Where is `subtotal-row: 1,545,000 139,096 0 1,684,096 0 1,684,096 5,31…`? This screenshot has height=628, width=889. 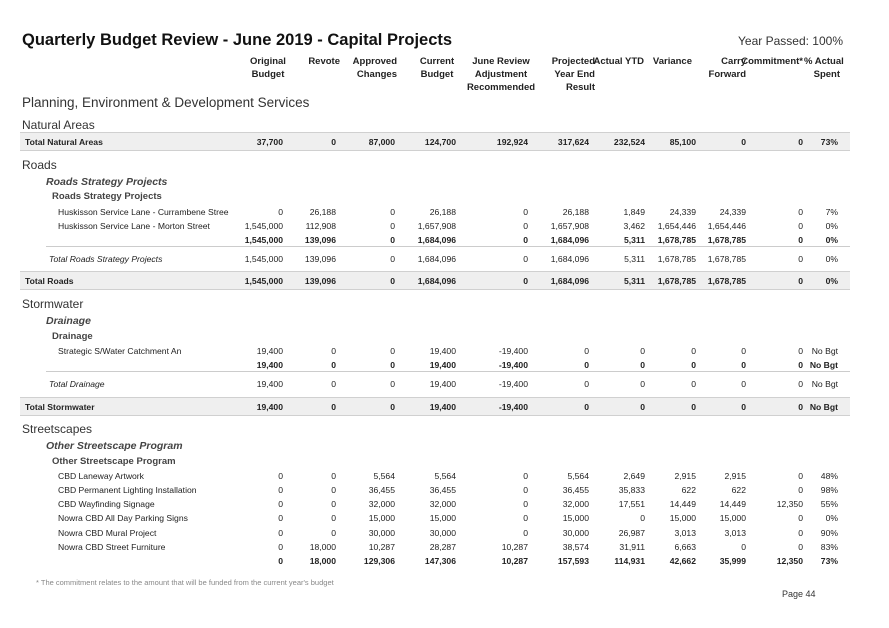 subtotal-row: 1,545,000 139,096 0 1,684,096 0 1,684,096 5,31… is located at coordinates (444, 240).